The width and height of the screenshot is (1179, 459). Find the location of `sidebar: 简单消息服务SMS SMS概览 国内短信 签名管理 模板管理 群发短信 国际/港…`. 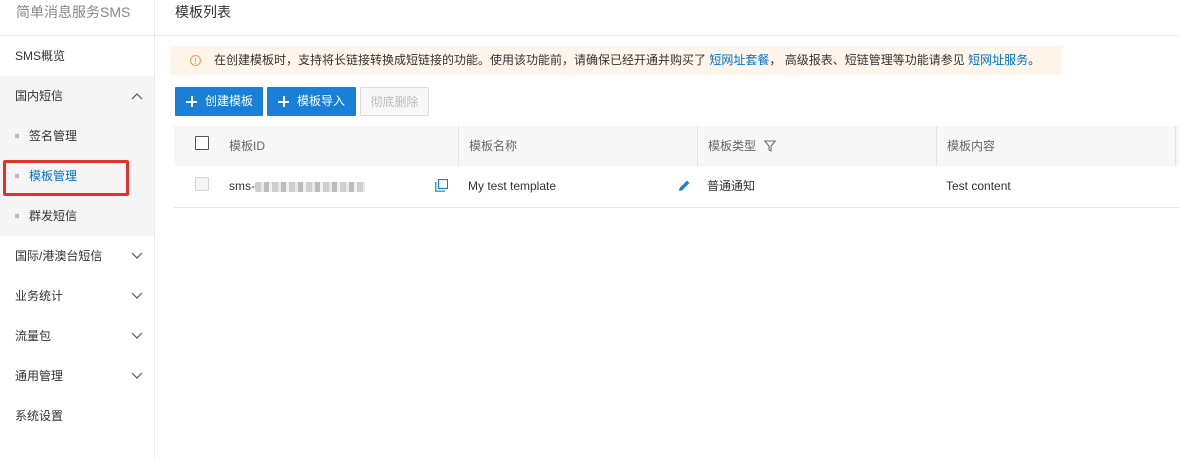

sidebar: 简单消息服务SMS SMS概览 国内短信 签名管理 模板管理 群发短信 国际/港… is located at coordinates (77, 229).